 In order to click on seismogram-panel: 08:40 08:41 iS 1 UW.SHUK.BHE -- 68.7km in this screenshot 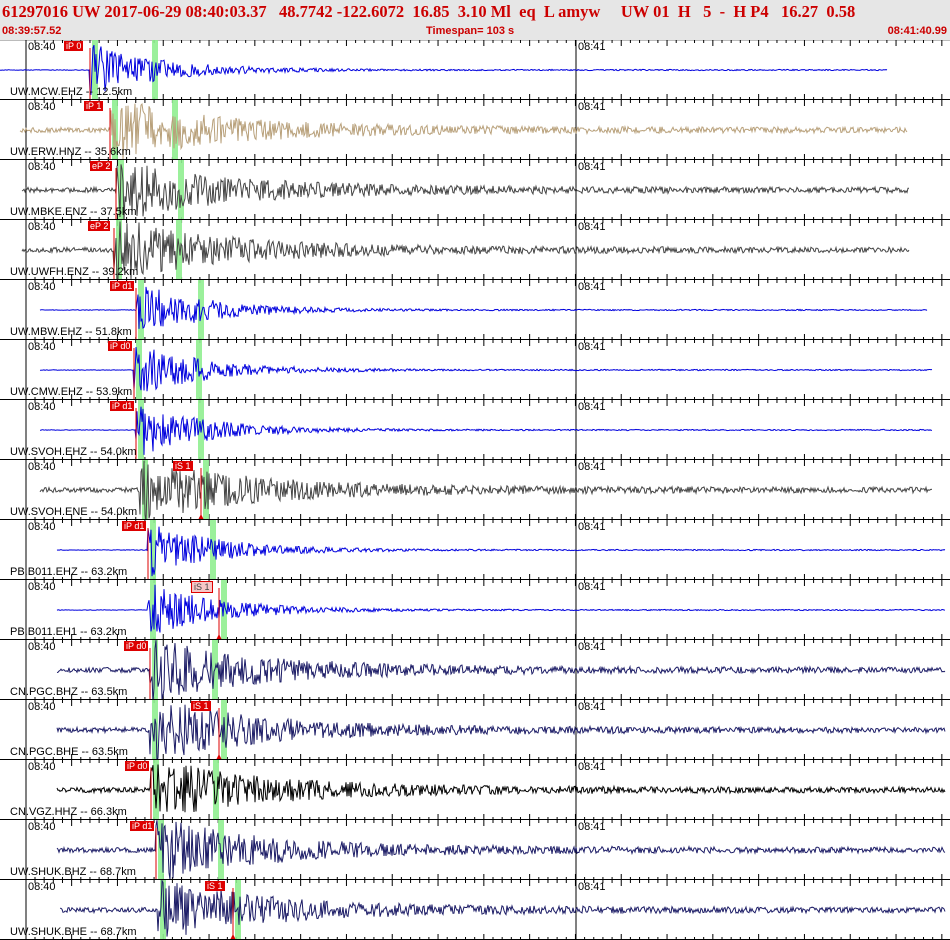, I will do `click(475, 910)`.